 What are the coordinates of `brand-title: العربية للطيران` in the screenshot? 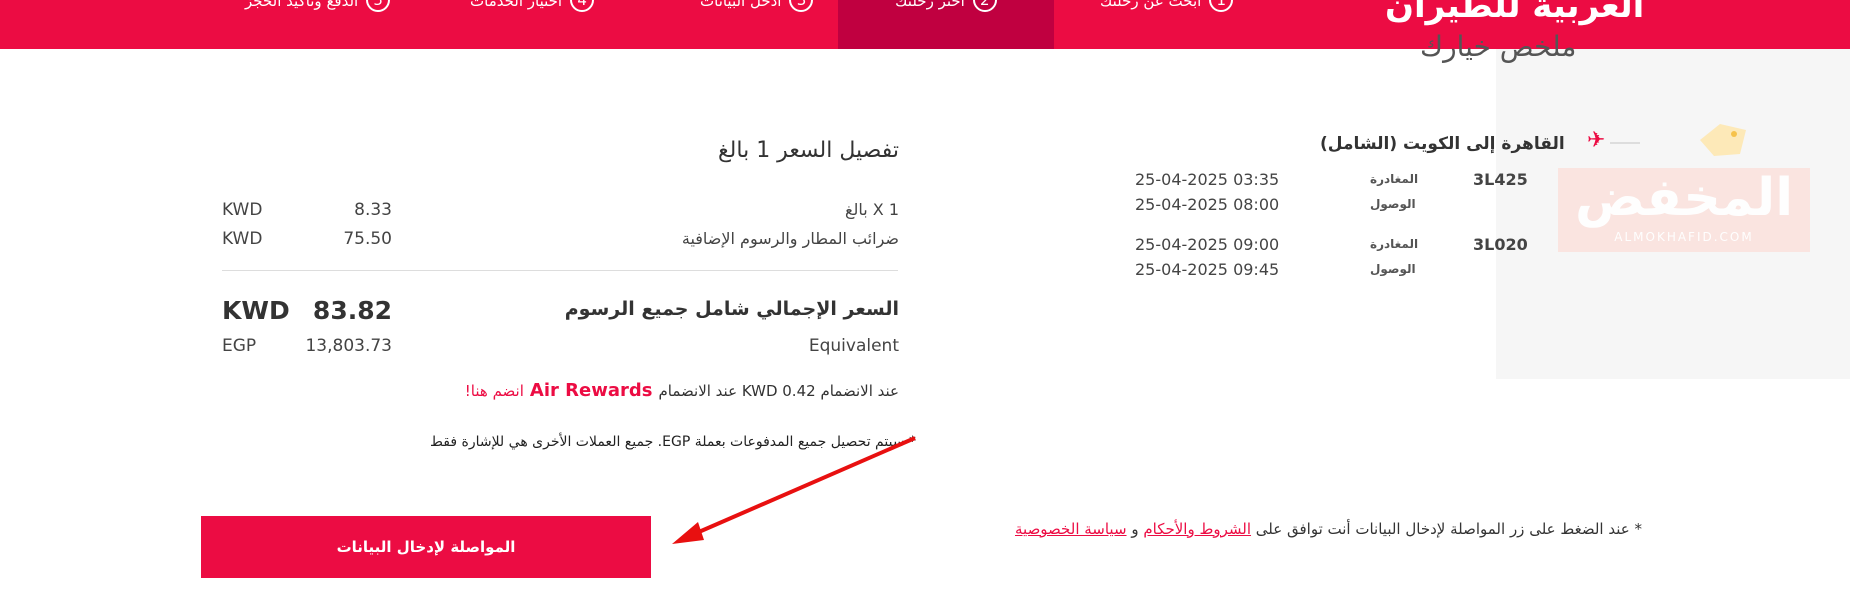 It's located at (1515, 13).